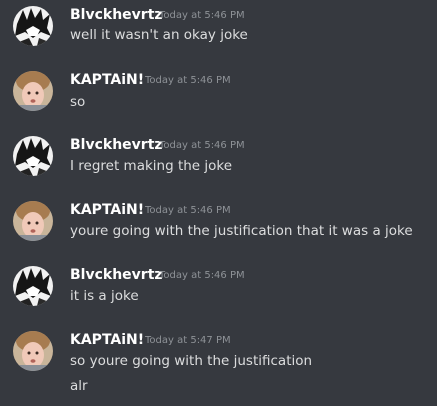 Image resolution: width=437 pixels, height=406 pixels. I want to click on message-text: it is a joke, so click(104, 296).